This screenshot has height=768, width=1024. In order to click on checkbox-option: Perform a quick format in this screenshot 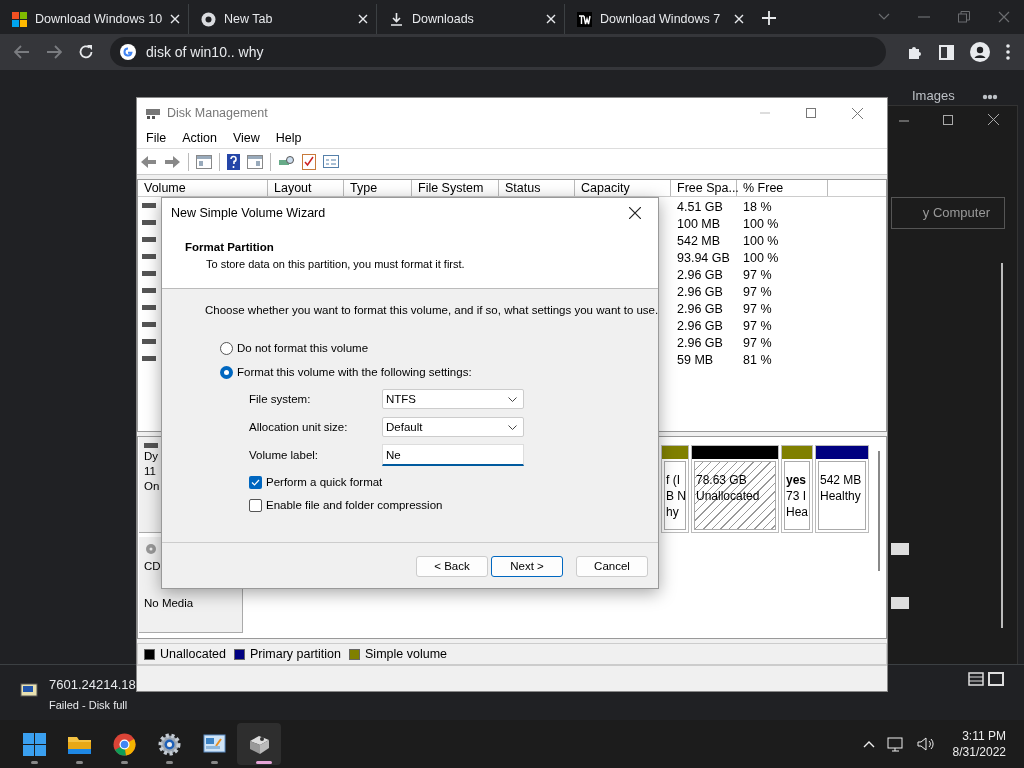, I will do `click(453, 483)`.